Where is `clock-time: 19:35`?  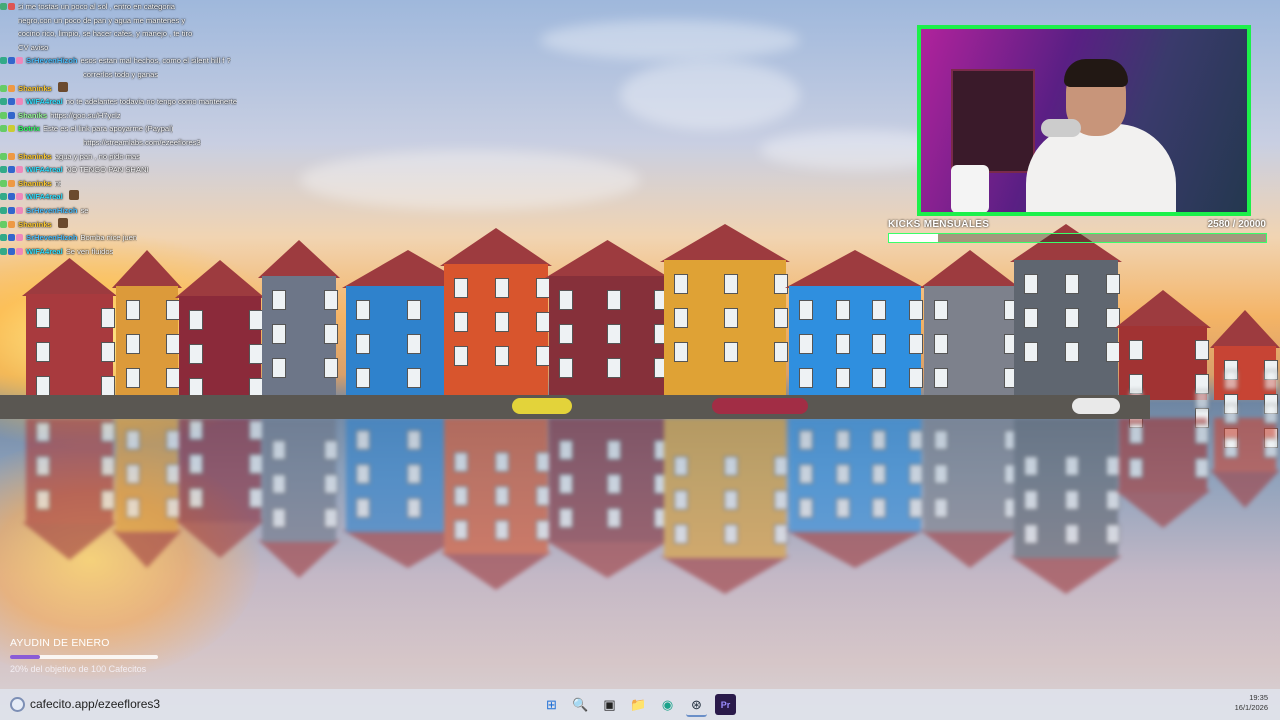
clock-time: 19:35 is located at coordinates (1258, 697).